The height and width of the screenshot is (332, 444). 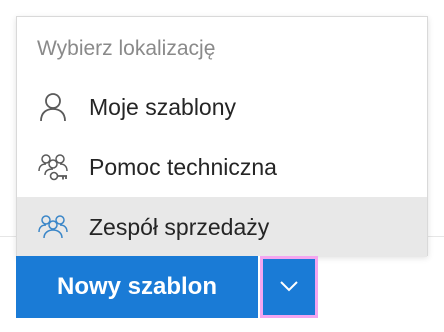 What do you see at coordinates (163, 107) in the screenshot?
I see `menu-item-label: Moje szablony` at bounding box center [163, 107].